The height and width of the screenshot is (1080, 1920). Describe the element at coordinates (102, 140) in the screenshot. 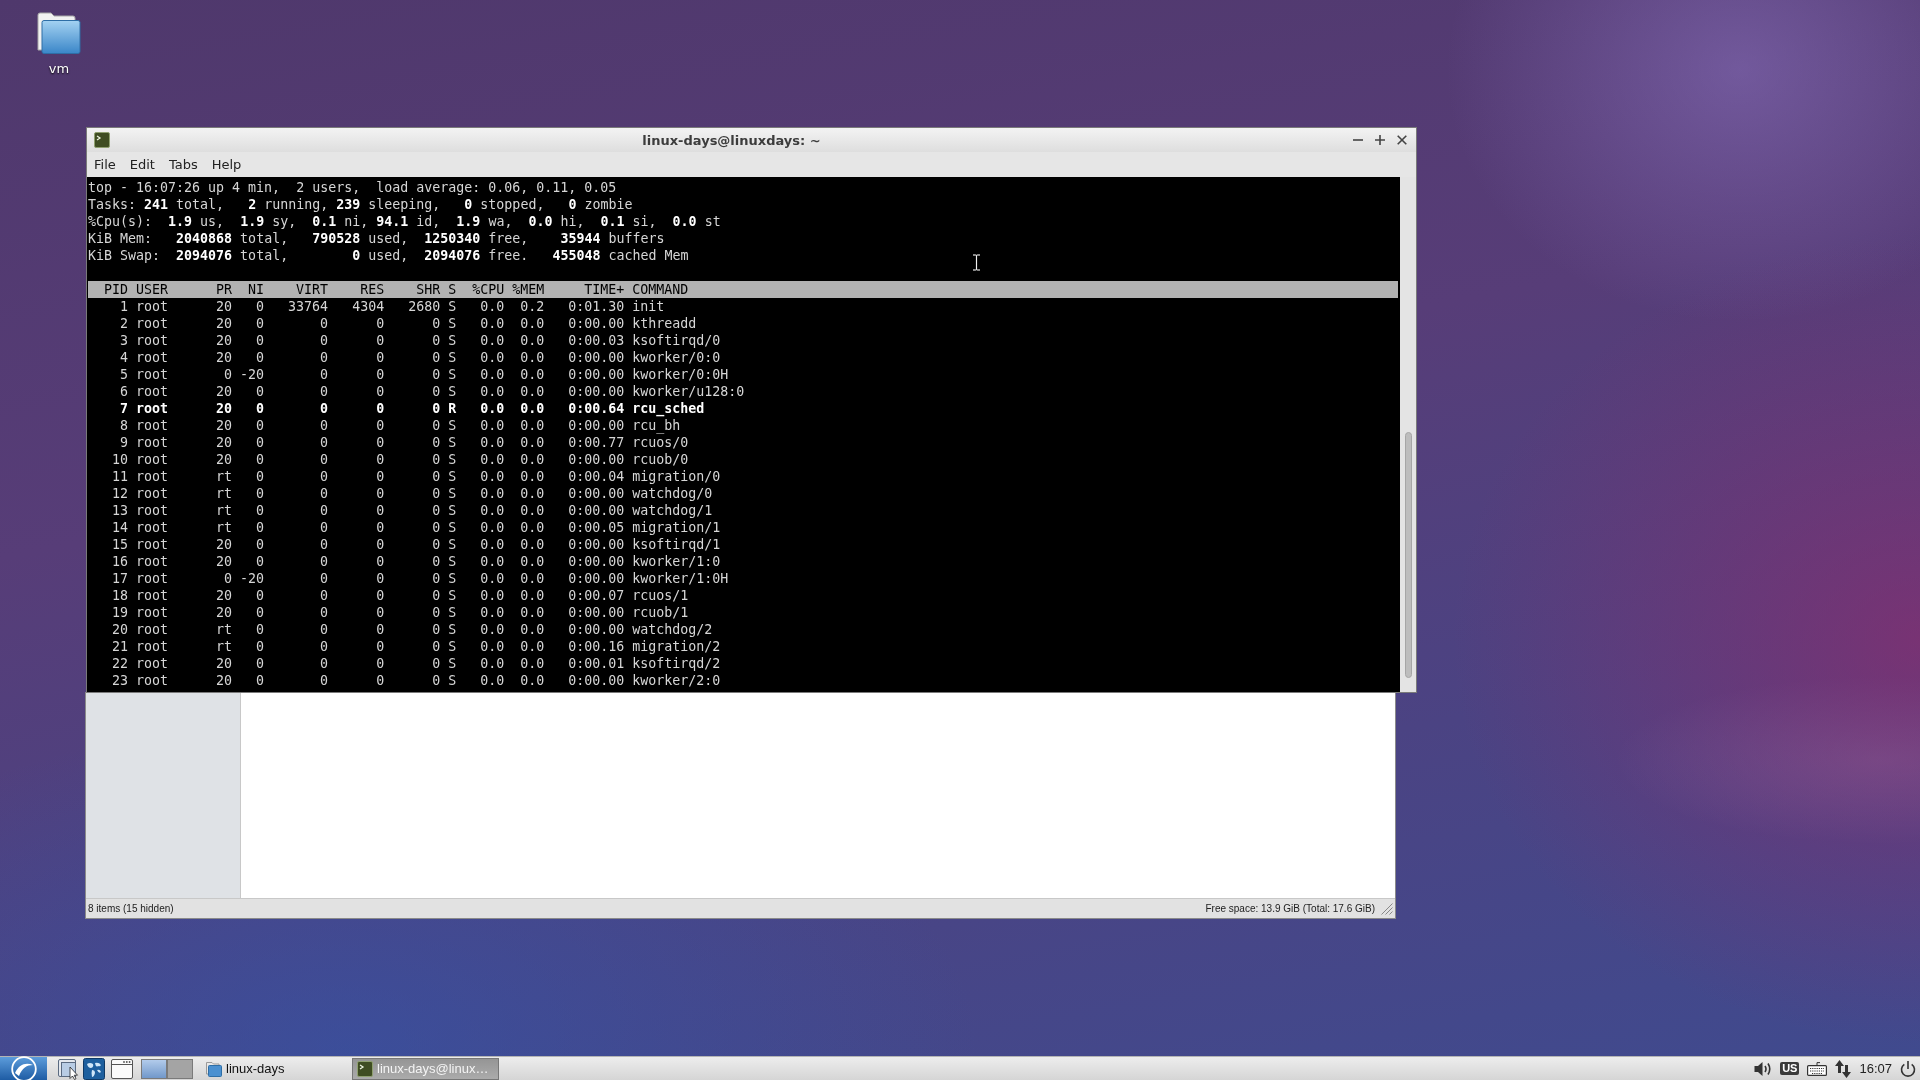

I see `terminal-icon` at that location.